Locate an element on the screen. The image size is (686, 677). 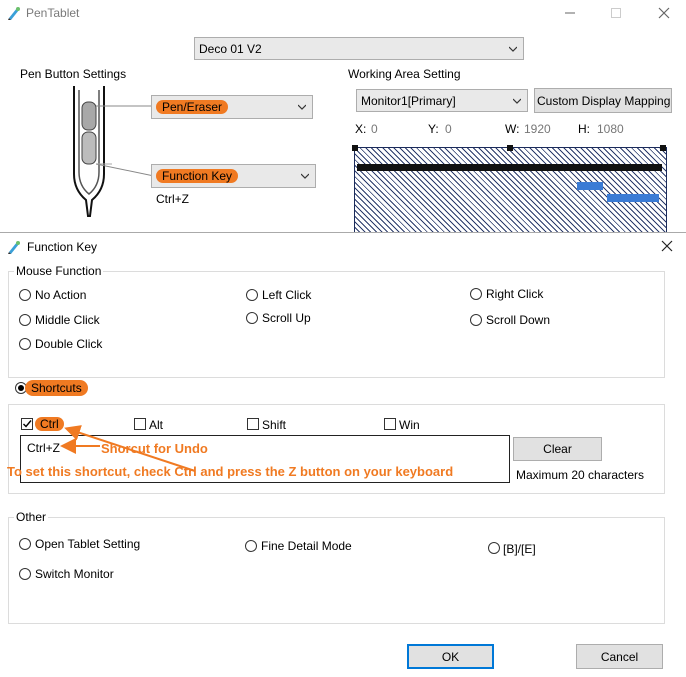
lower-pen-button-value: Function Key is located at coordinates (197, 176).